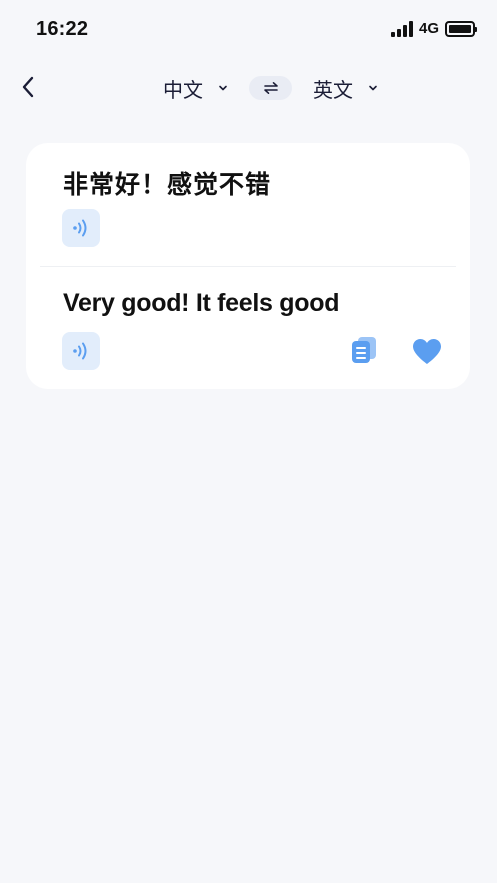 The height and width of the screenshot is (883, 497). I want to click on favorite-button, so click(427, 351).